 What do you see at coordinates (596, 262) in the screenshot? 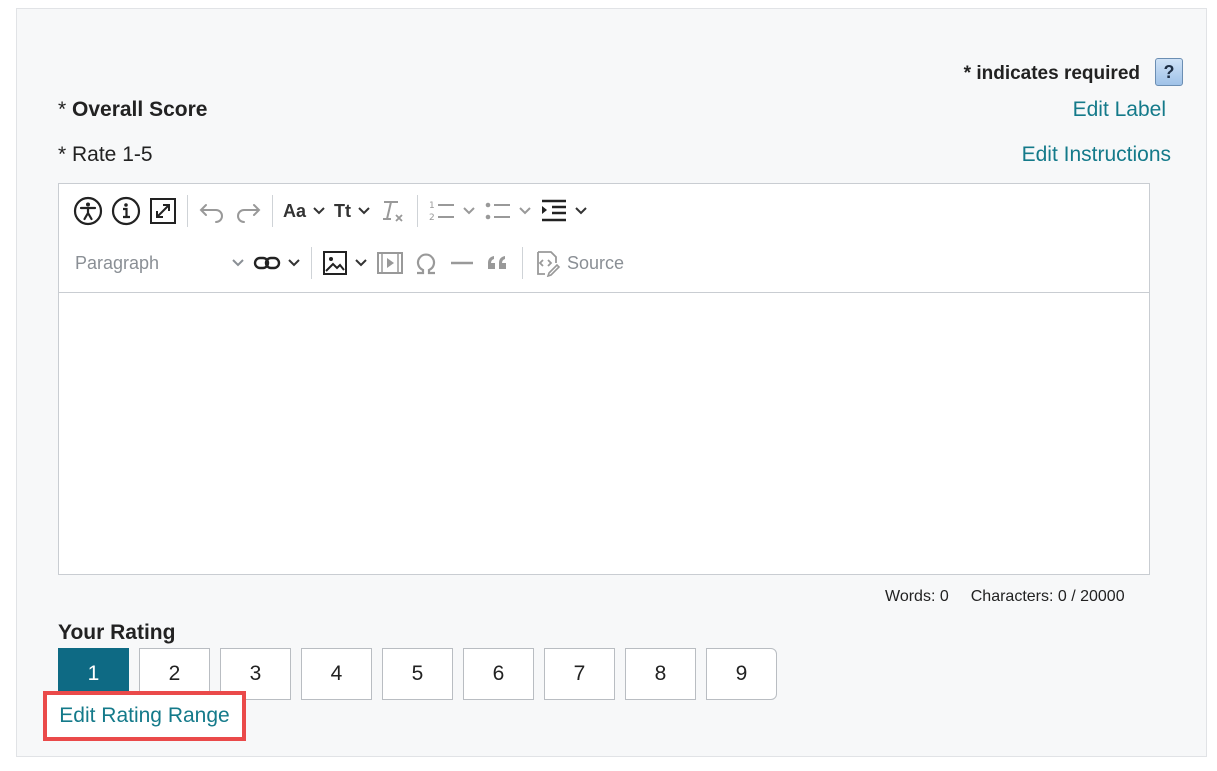
I see `source-label: Source` at bounding box center [596, 262].